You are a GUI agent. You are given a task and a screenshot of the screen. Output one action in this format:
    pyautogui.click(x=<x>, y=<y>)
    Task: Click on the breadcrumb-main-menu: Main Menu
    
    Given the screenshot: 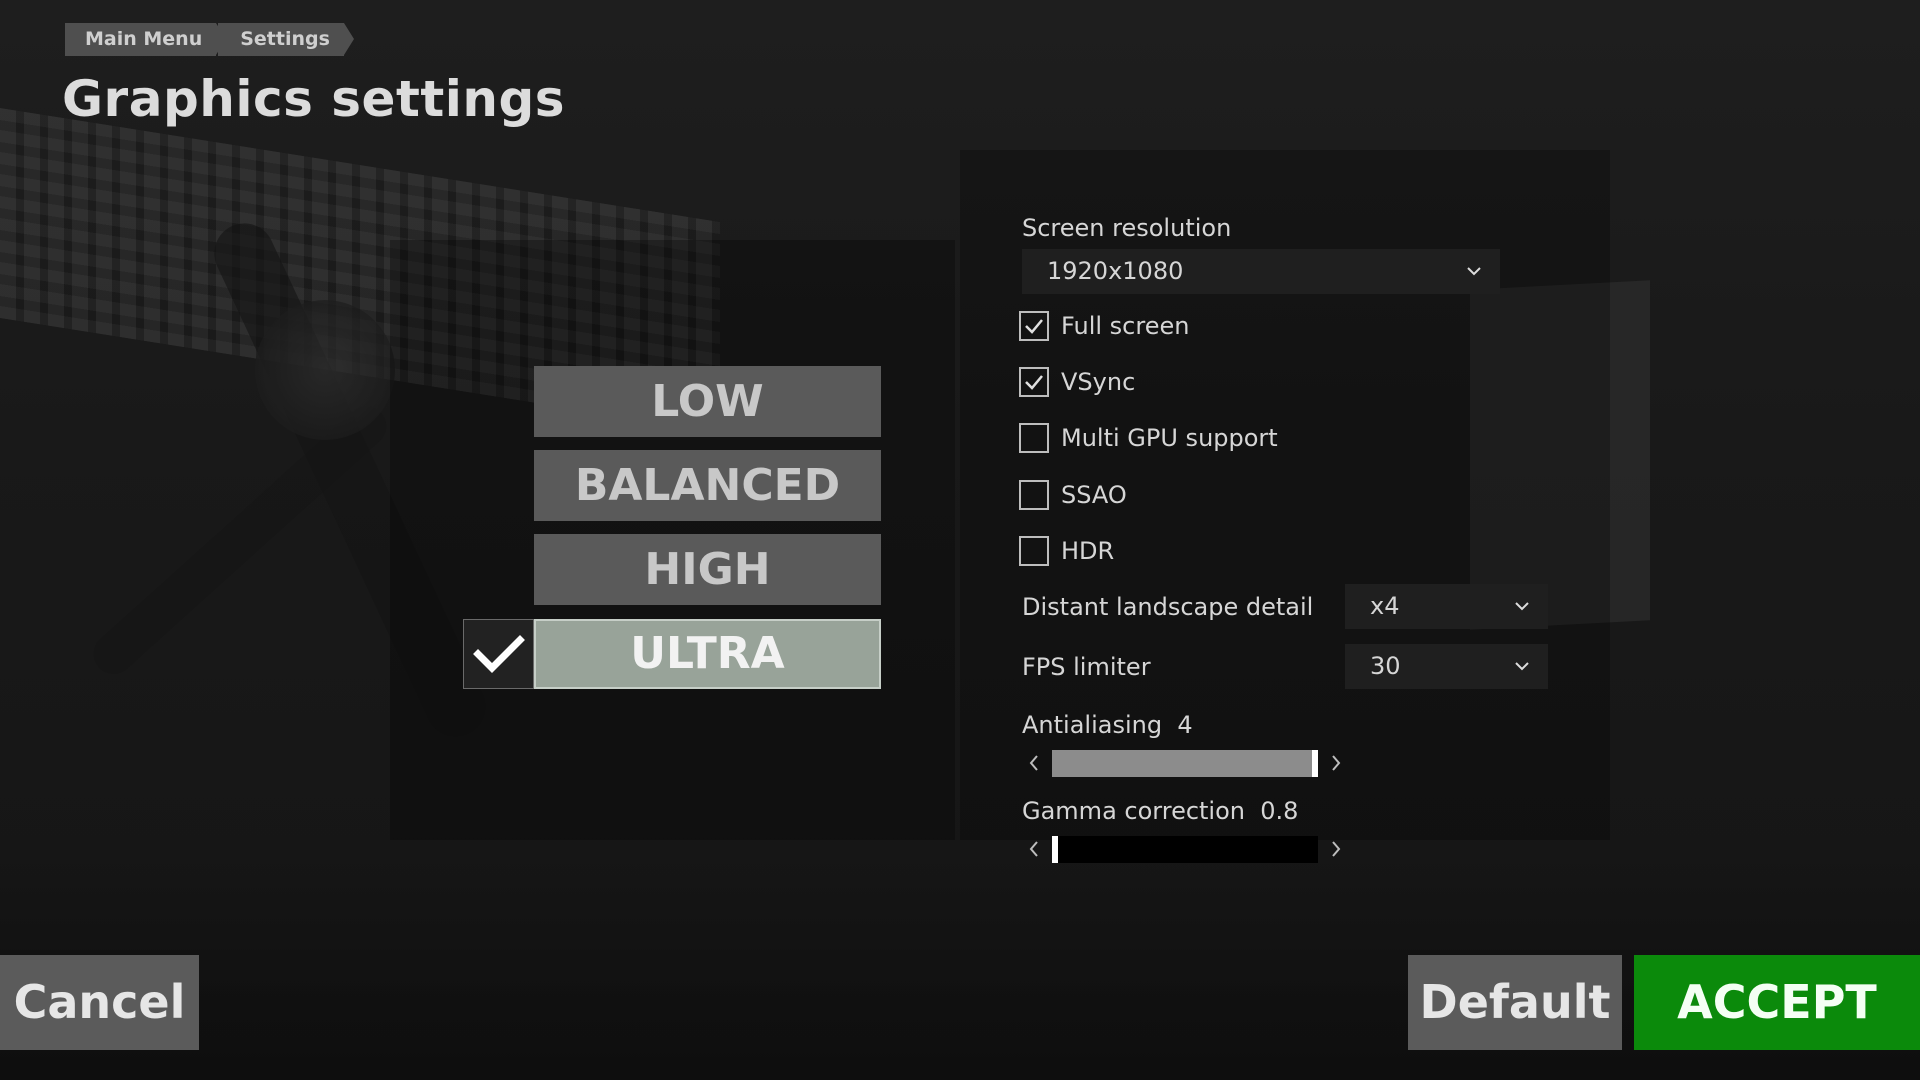 What is the action you would take?
    pyautogui.click(x=146, y=39)
    